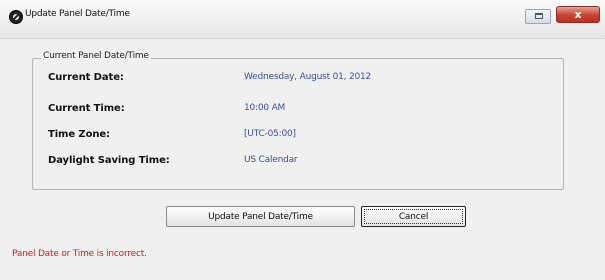 This screenshot has width=605, height=280. What do you see at coordinates (270, 134) in the screenshot?
I see `time-zone-value: [UTC-05:00]` at bounding box center [270, 134].